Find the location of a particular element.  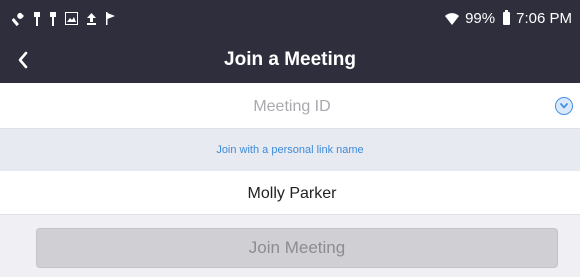

status-bar: 99% 7:06 PM is located at coordinates (290, 18).